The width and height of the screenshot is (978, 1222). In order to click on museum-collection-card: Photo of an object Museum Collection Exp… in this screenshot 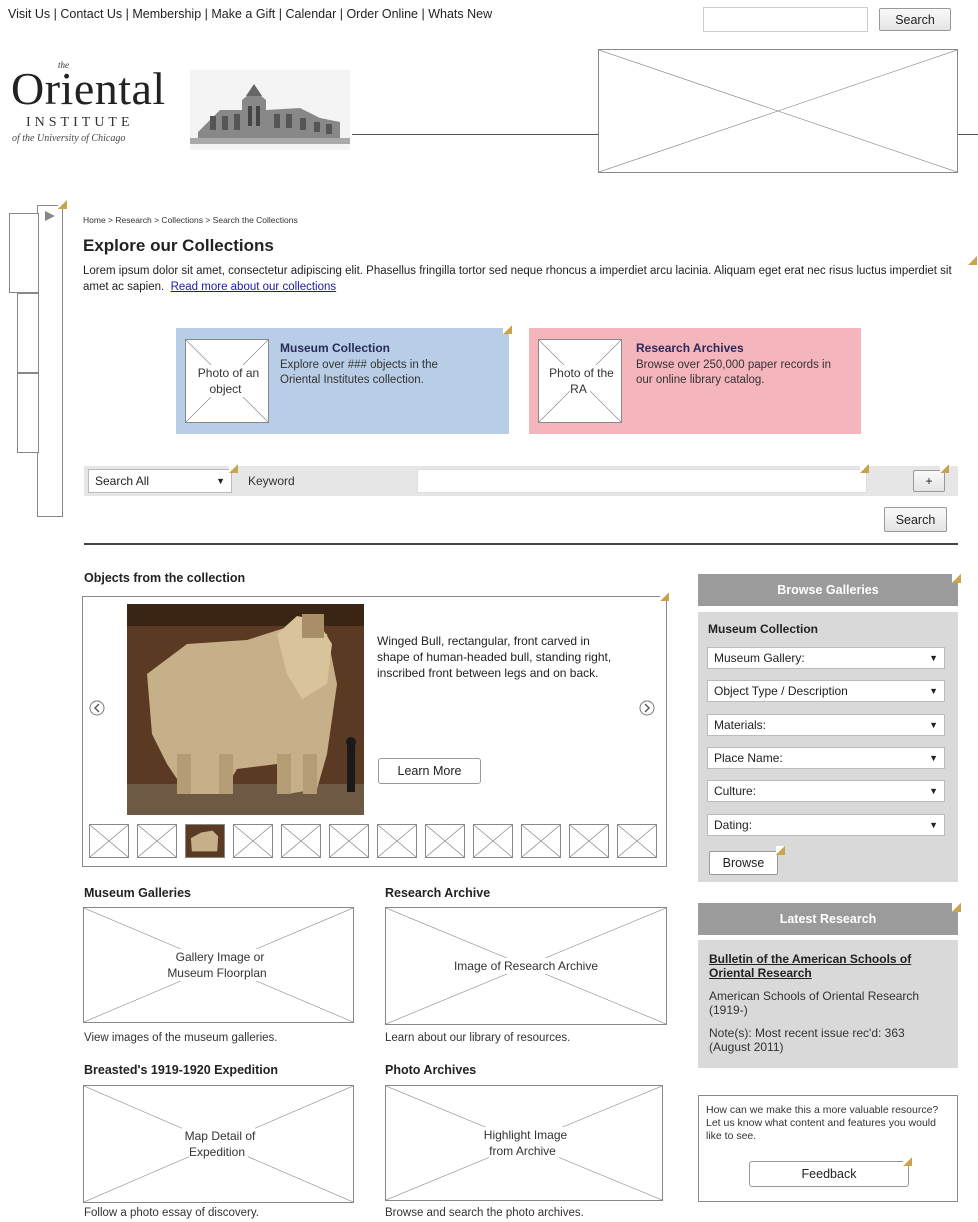, I will do `click(342, 381)`.